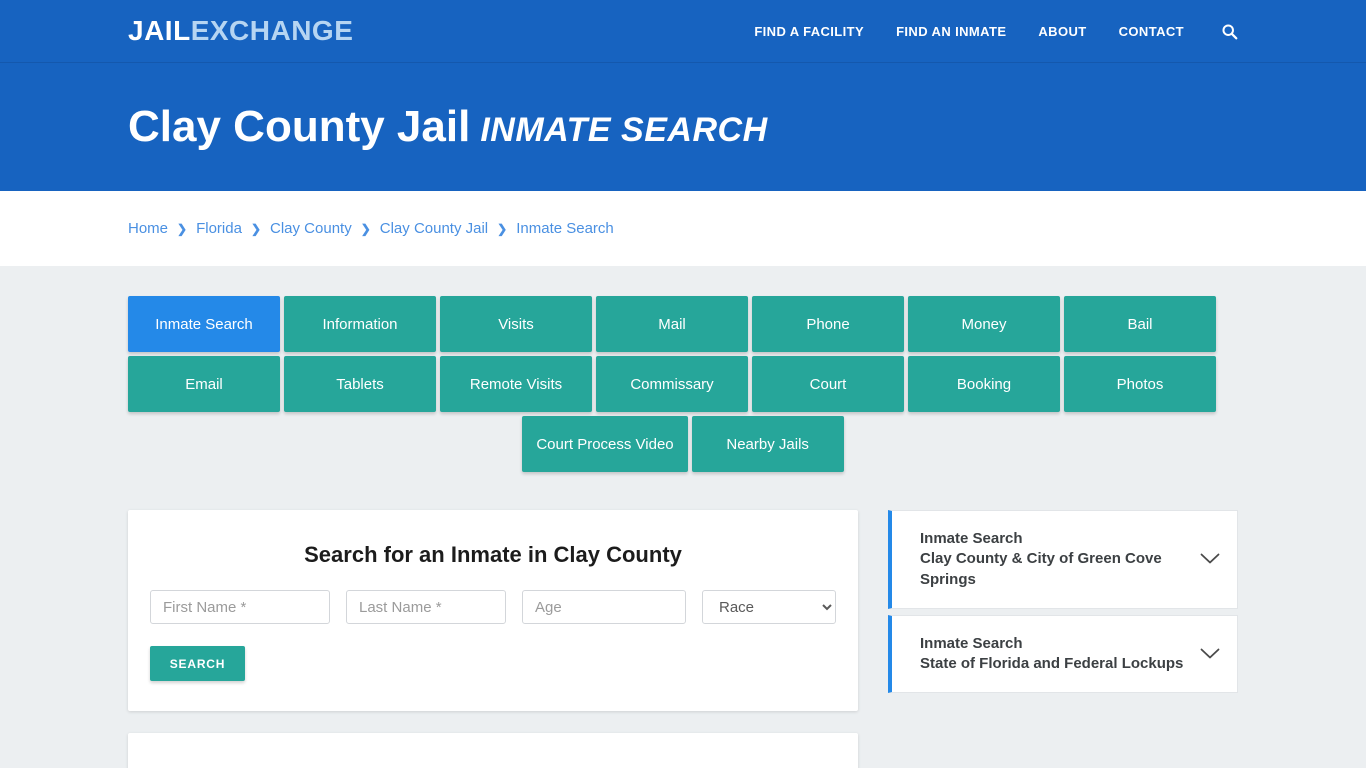 The width and height of the screenshot is (1366, 768). I want to click on accordion-subtitle: Clay County & City of Green Cove Springs, so click(1041, 569).